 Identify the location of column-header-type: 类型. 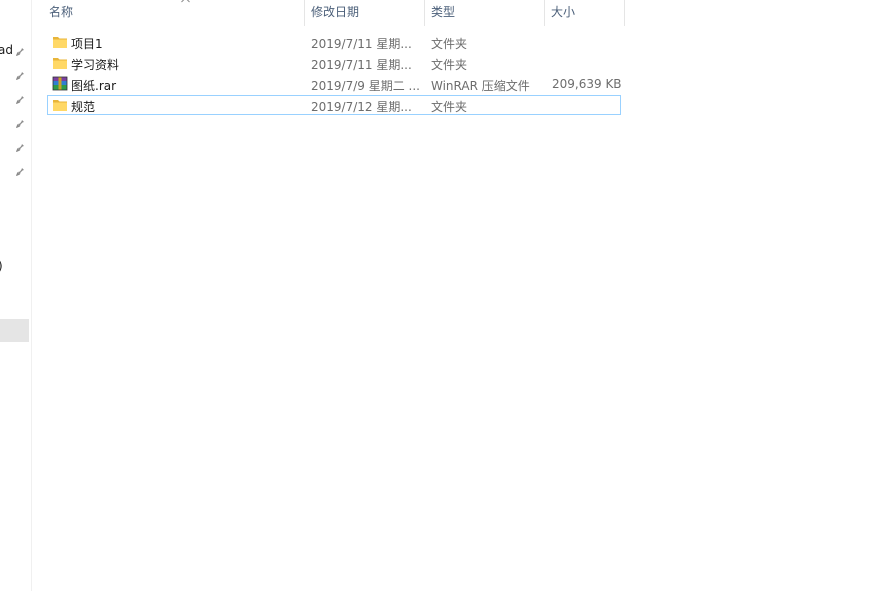
(485, 13).